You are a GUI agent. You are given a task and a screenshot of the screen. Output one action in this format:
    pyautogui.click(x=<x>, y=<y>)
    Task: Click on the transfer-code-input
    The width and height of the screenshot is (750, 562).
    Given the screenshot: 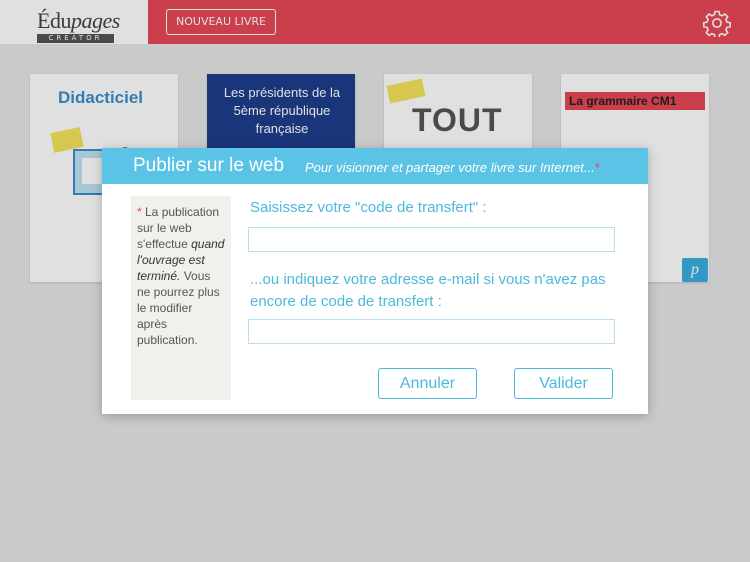 What is the action you would take?
    pyautogui.click(x=431, y=239)
    